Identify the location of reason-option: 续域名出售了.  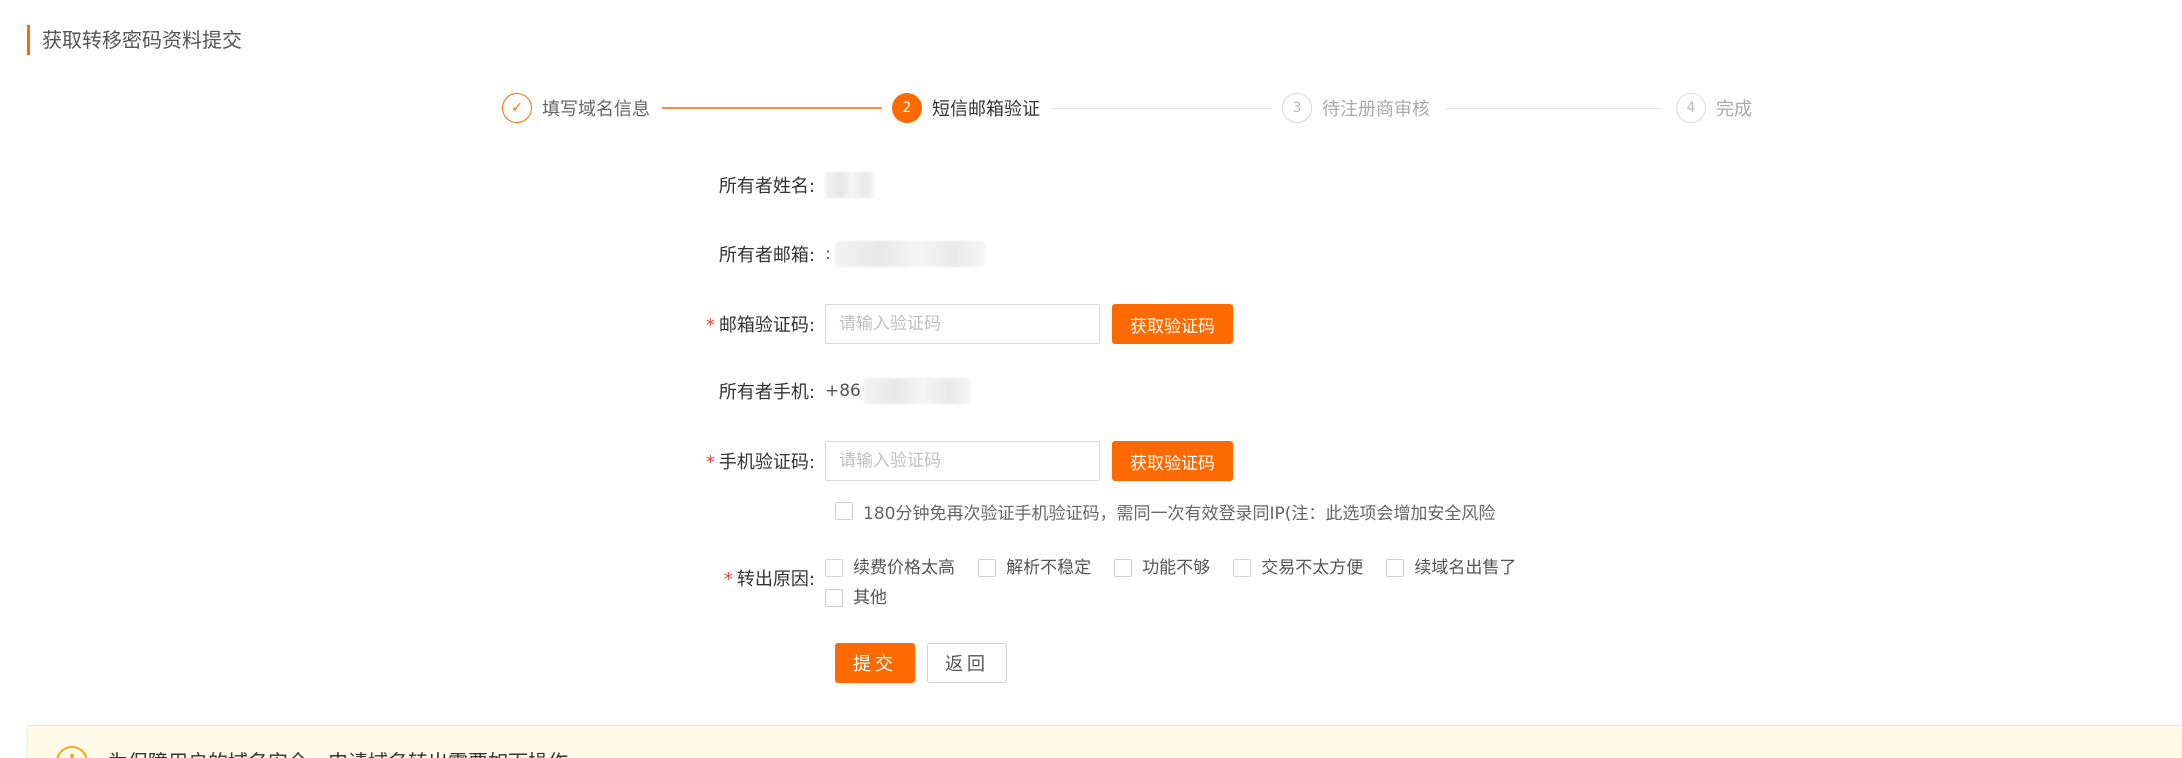
(1451, 568).